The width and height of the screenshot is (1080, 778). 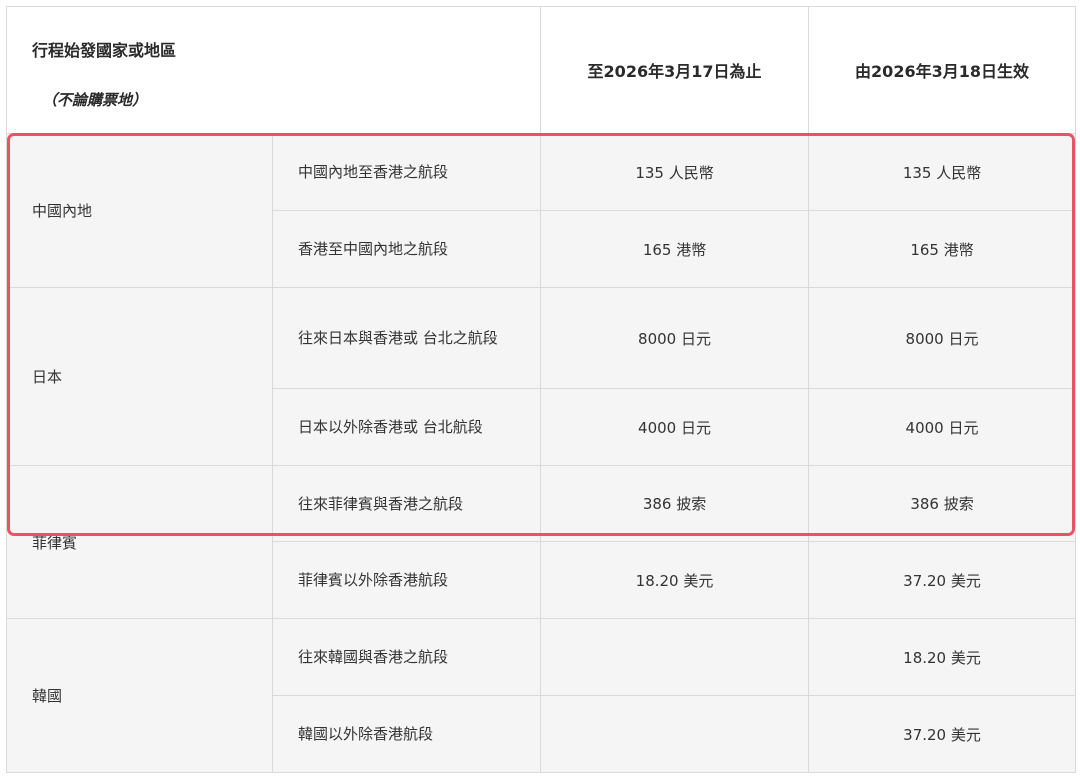 What do you see at coordinates (139, 542) in the screenshot?
I see `country-cell: 菲律賓` at bounding box center [139, 542].